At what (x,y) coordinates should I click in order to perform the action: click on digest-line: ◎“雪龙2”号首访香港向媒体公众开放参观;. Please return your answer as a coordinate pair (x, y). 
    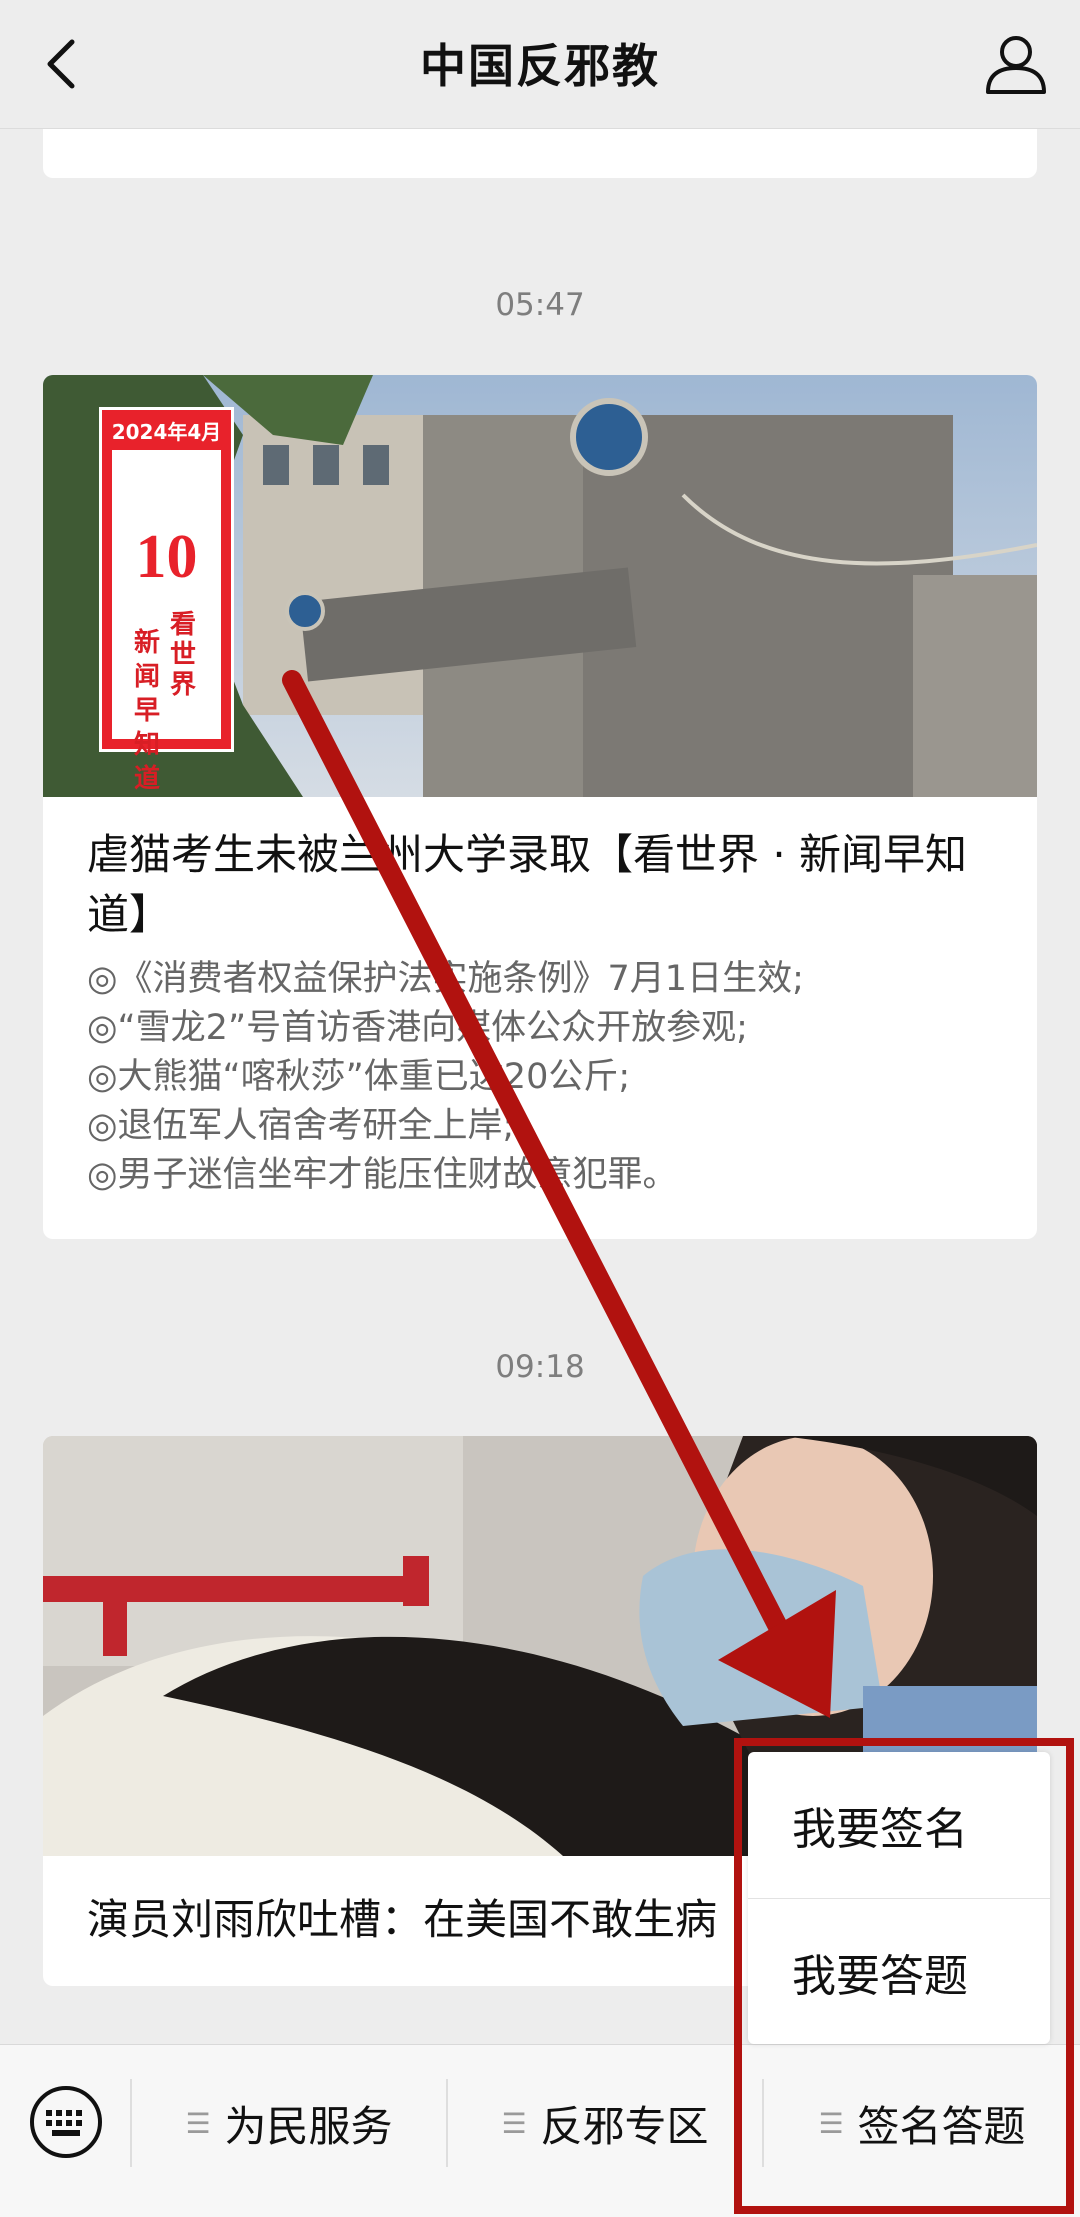
    Looking at the image, I should click on (417, 1028).